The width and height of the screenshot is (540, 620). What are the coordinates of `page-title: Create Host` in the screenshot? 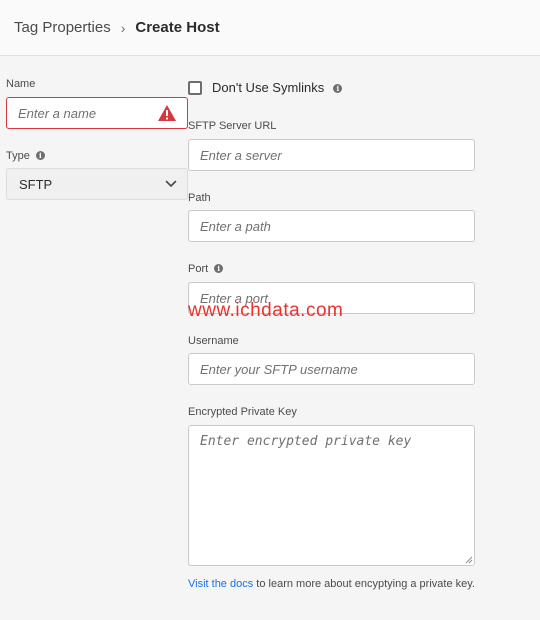 It's located at (177, 27).